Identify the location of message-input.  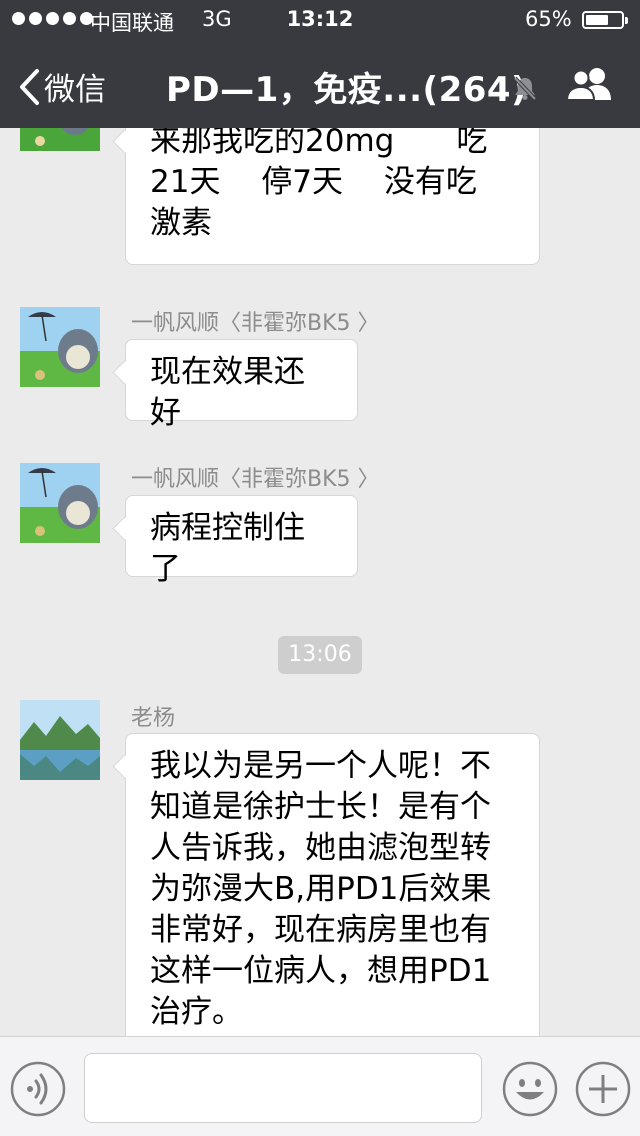
(283, 1088).